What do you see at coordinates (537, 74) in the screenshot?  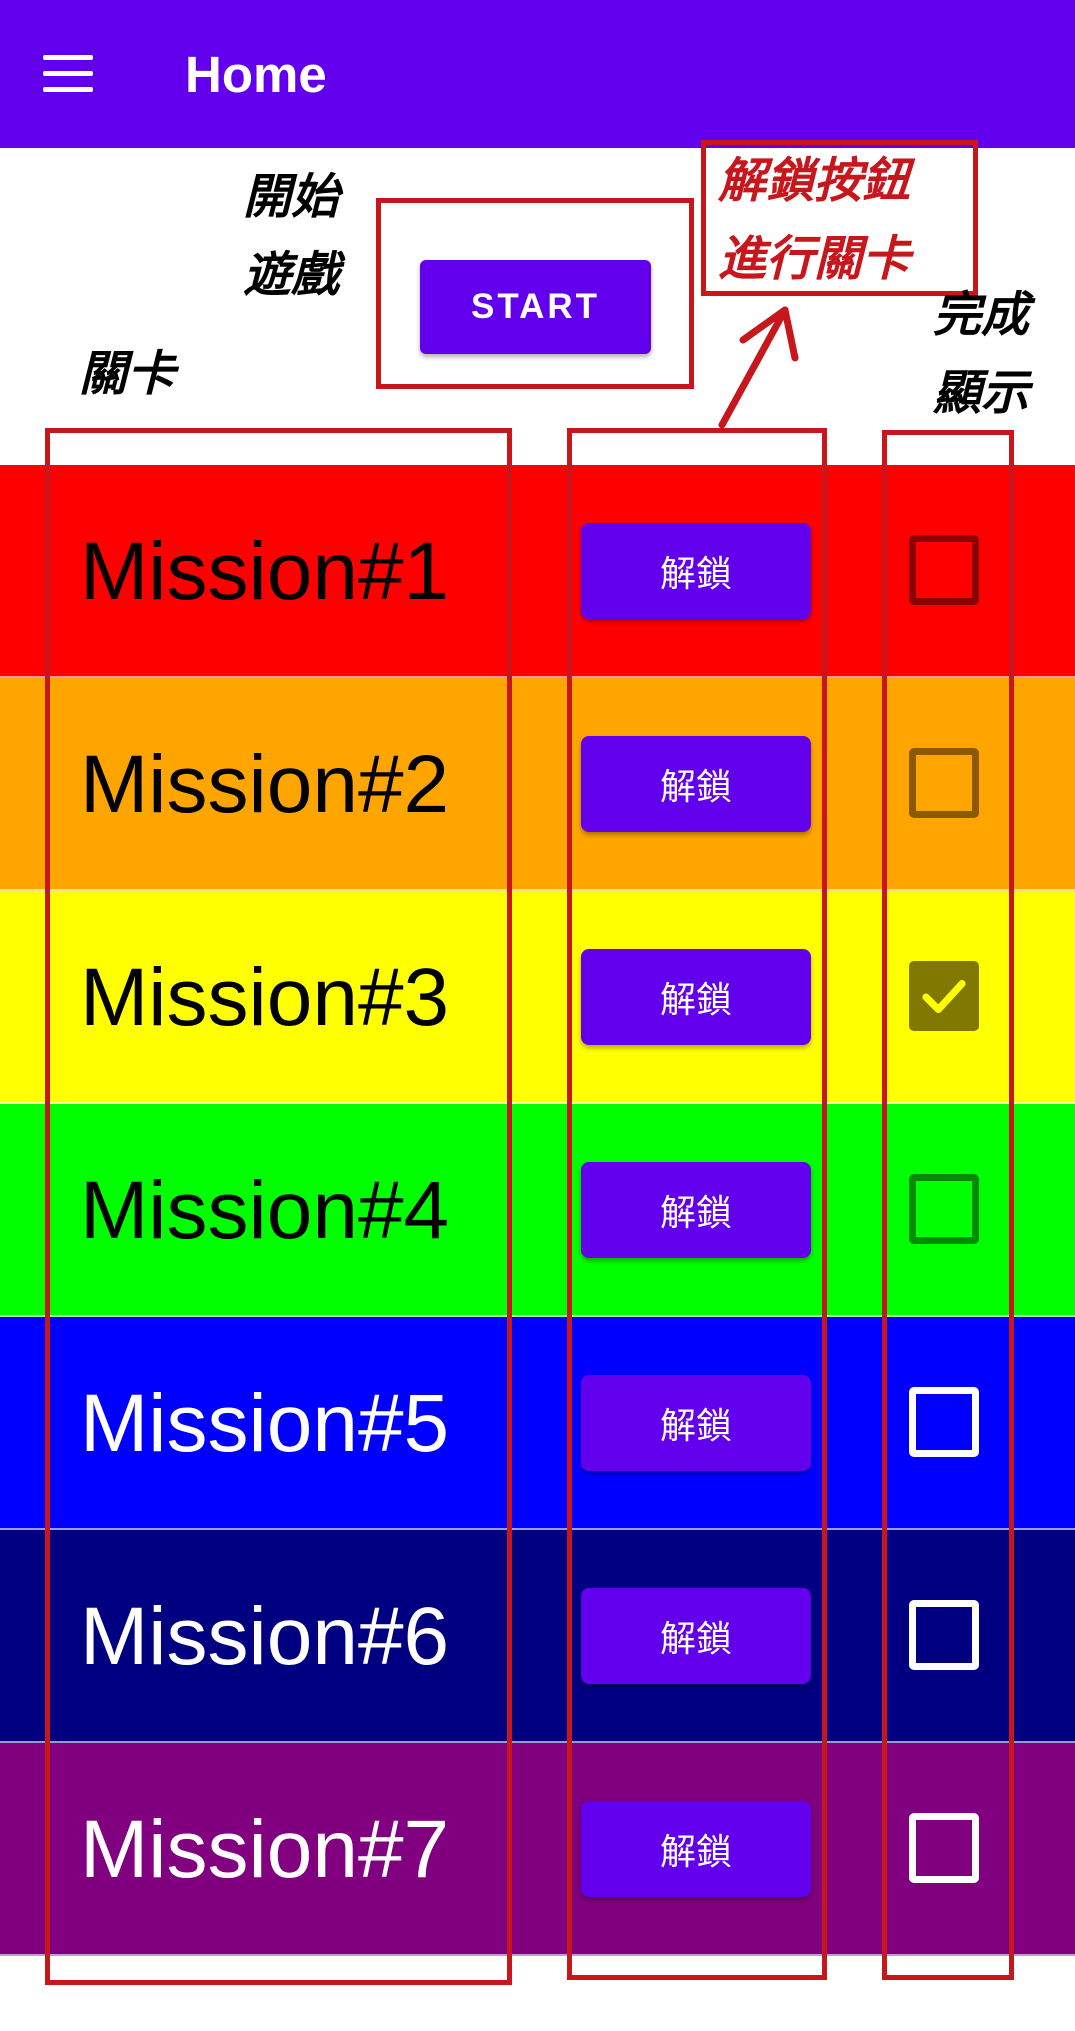 I see `app-bar: Home` at bounding box center [537, 74].